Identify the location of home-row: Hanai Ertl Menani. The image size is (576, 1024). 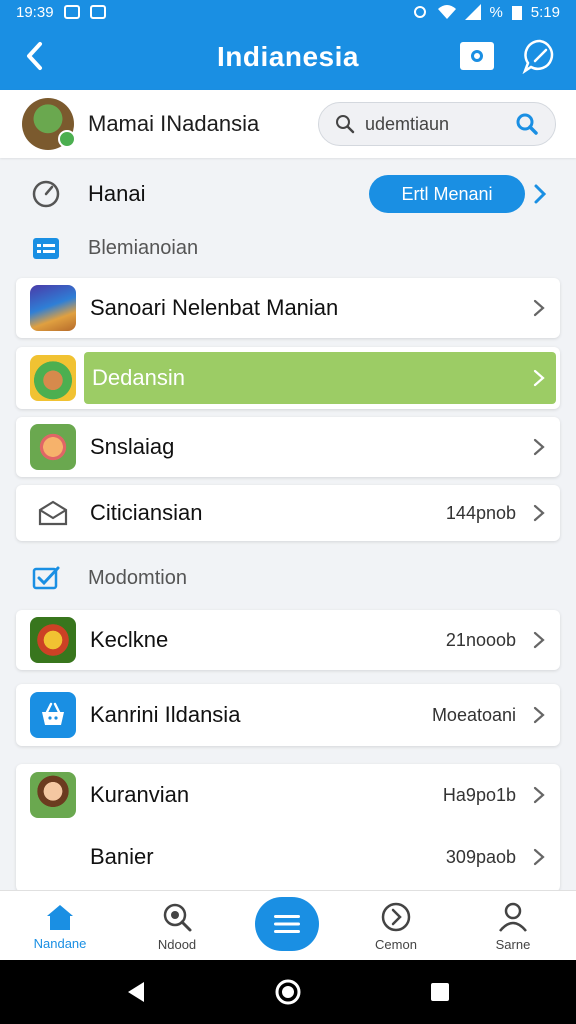
(288, 194).